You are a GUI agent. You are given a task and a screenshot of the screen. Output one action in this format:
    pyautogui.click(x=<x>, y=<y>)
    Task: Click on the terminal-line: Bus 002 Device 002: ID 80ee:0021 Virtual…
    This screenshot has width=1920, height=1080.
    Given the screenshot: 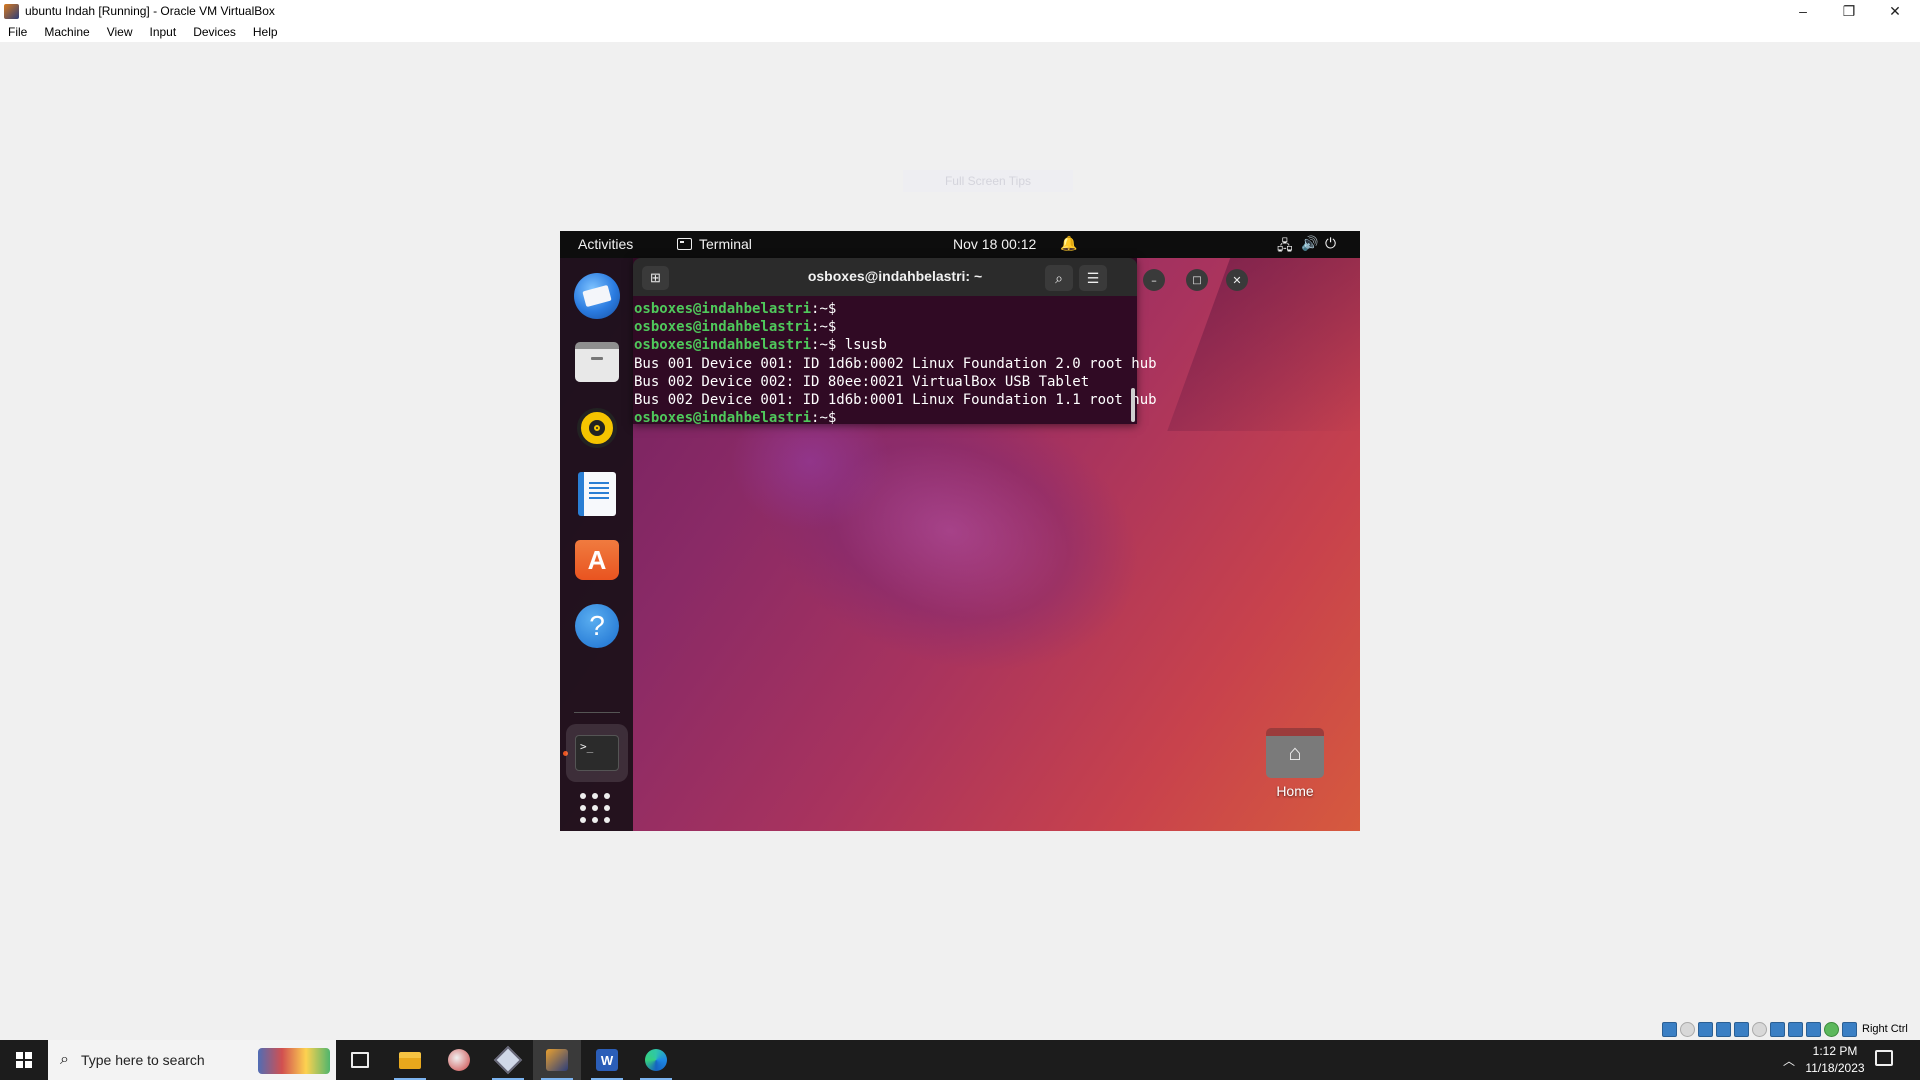 What is the action you would take?
    pyautogui.click(x=862, y=381)
    